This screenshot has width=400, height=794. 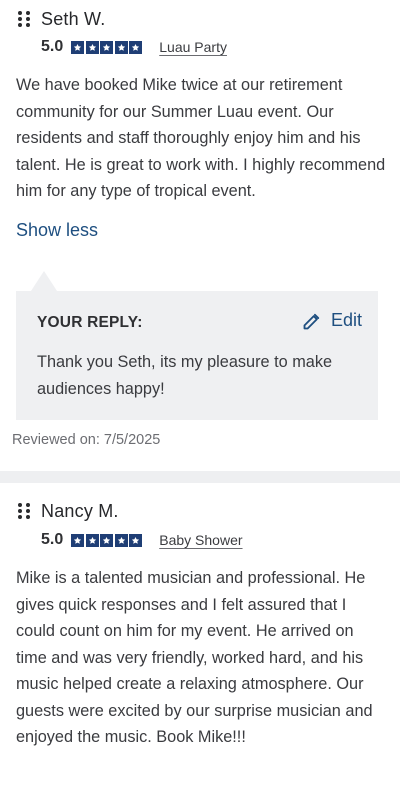 I want to click on event-tag-link: Luau Party, so click(x=193, y=47).